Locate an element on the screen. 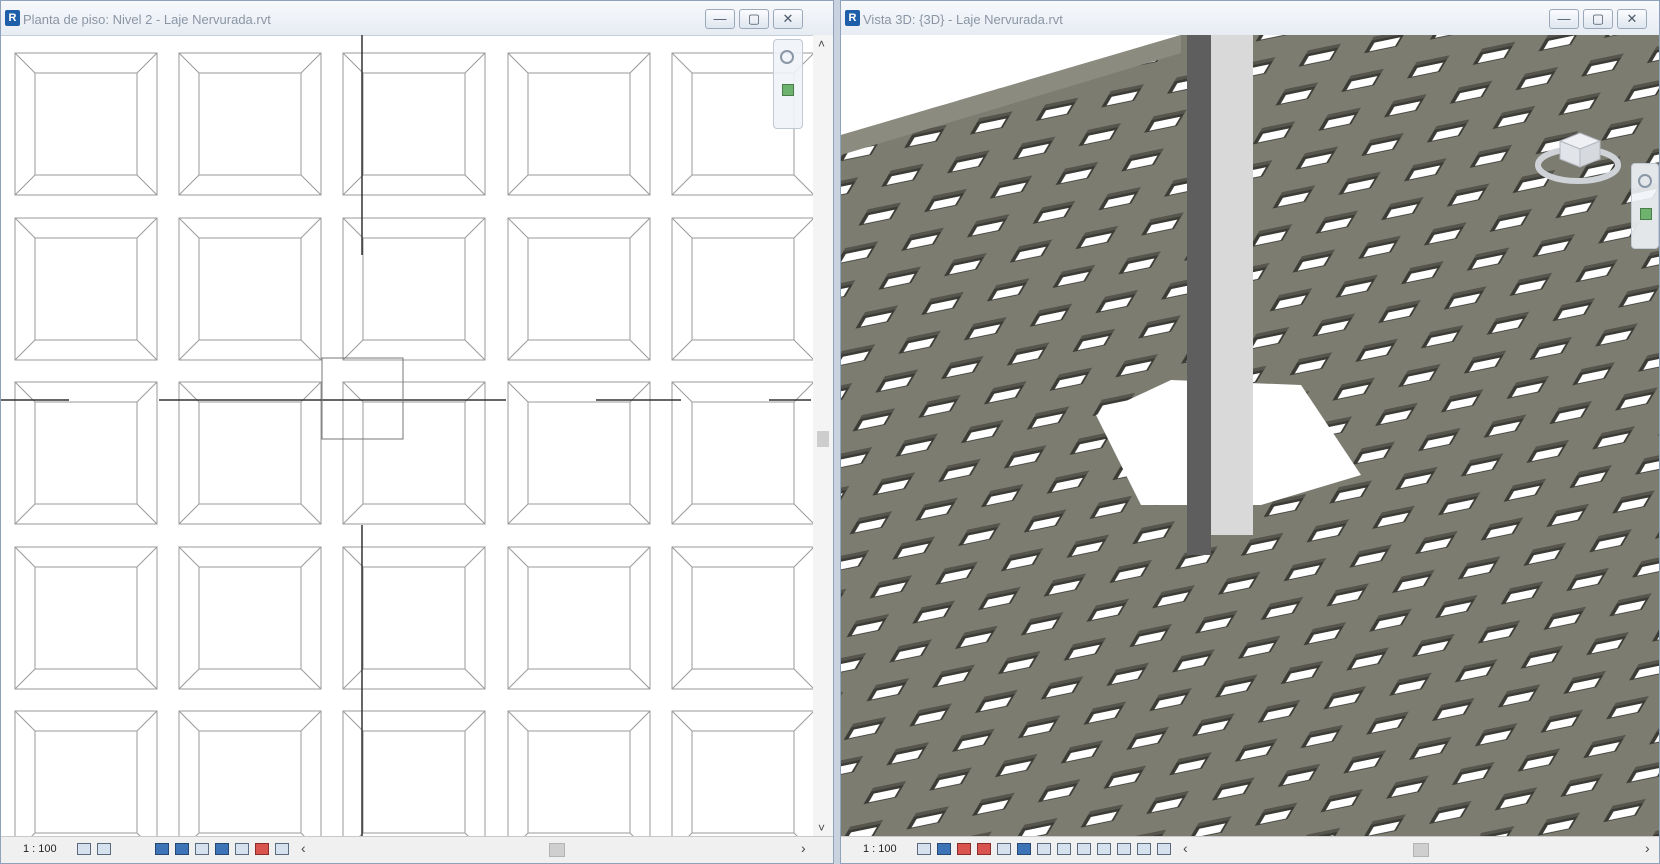 This screenshot has width=1660, height=864. scroll-up-arrow: ˄ is located at coordinates (821, 44).